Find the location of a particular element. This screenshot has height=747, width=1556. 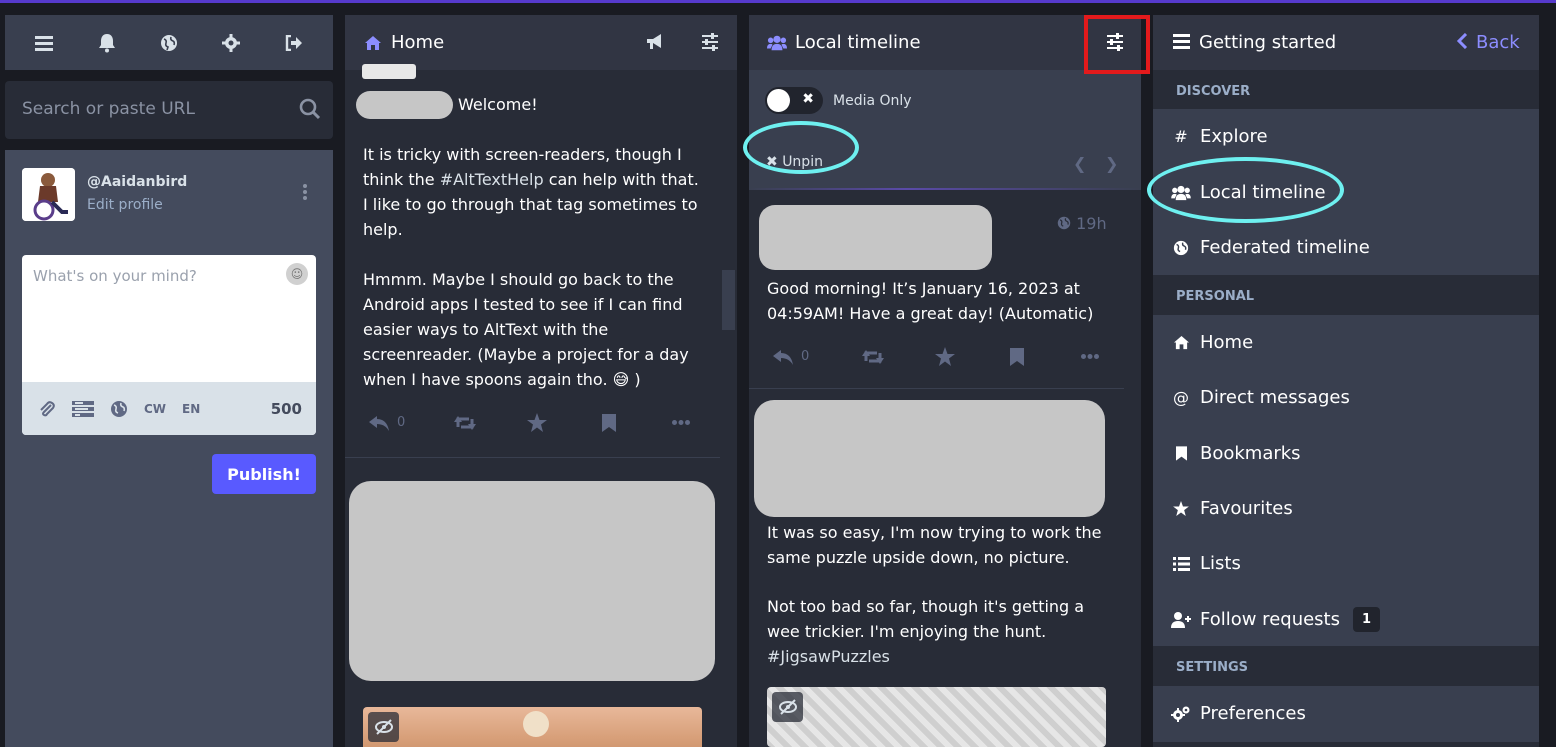

chevron-right-icon: ❯ is located at coordinates (1111, 163).